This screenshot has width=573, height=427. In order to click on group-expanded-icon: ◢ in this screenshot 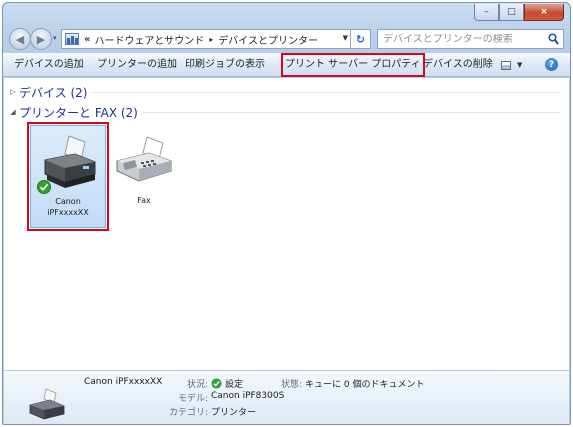, I will do `click(13, 112)`.